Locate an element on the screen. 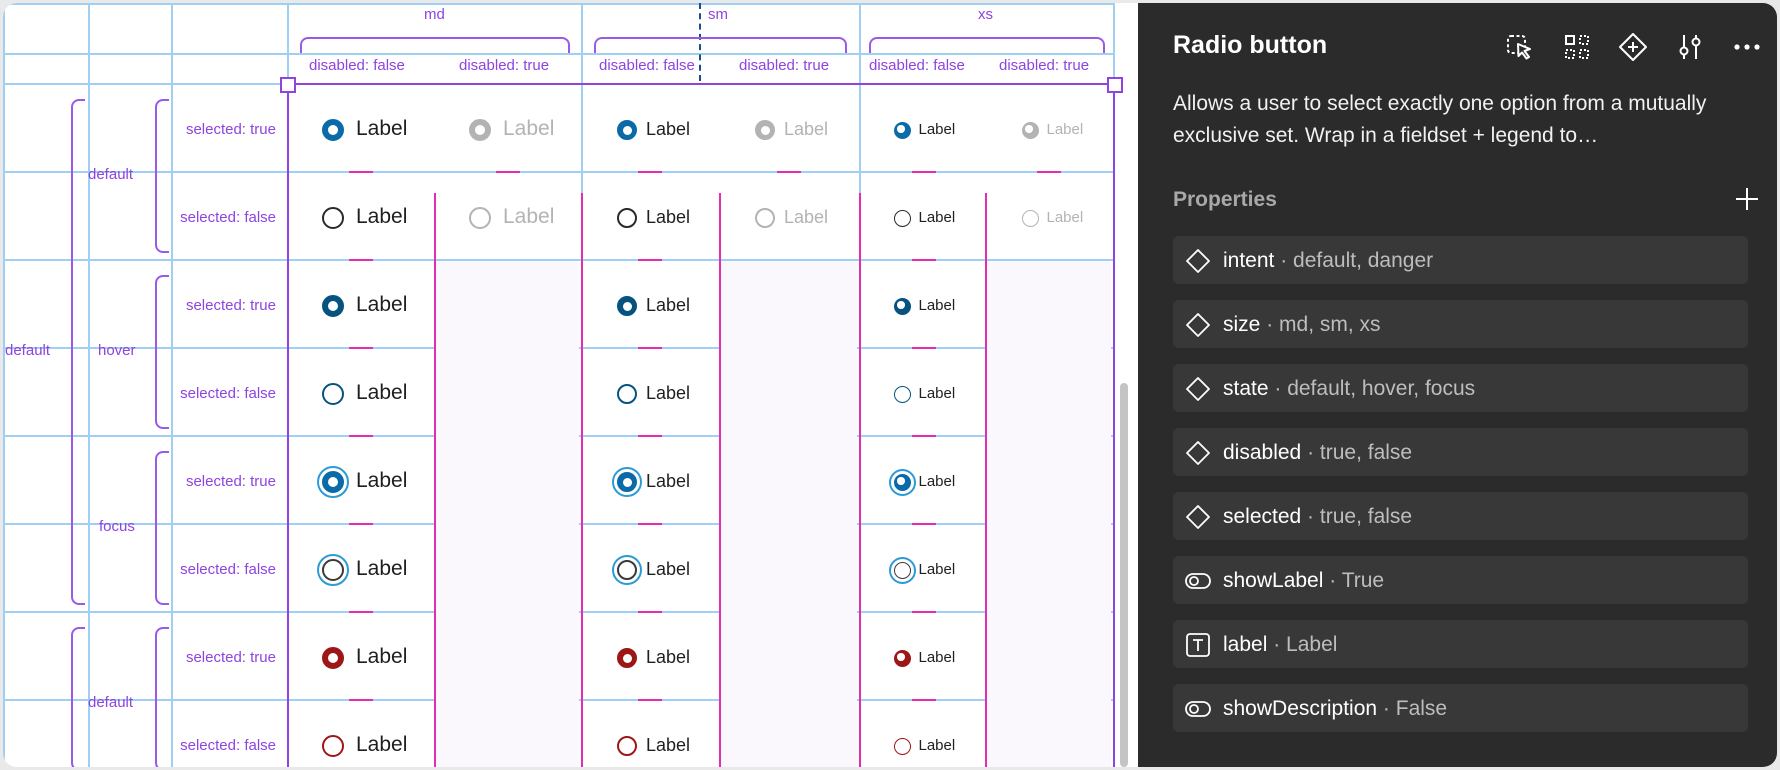 This screenshot has height=770, width=1780. property-name: showDescription · False is located at coordinates (1335, 709).